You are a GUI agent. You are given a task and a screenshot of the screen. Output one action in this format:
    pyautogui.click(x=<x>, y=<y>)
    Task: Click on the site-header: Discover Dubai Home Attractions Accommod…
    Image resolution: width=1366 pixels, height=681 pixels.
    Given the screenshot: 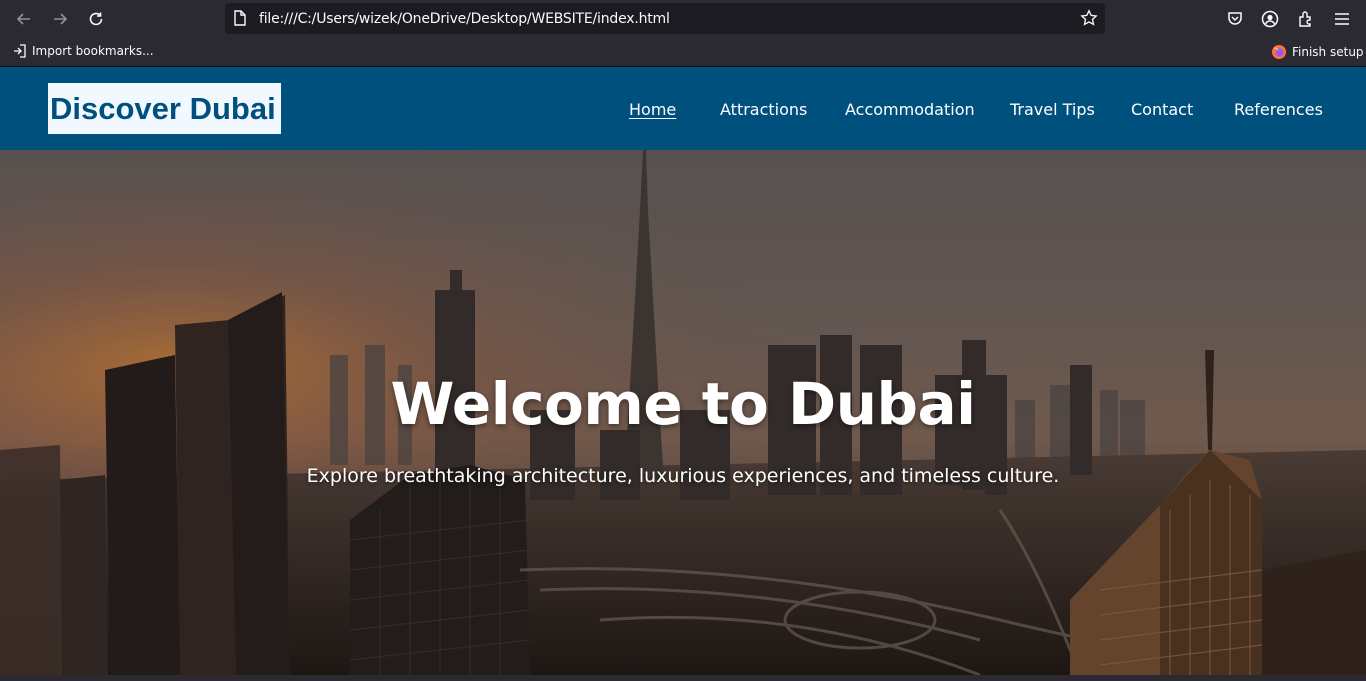 What is the action you would take?
    pyautogui.click(x=683, y=108)
    